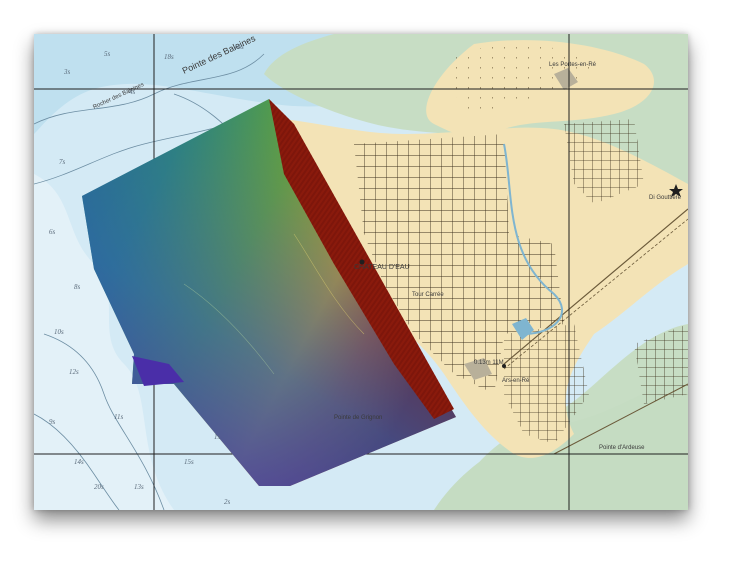 The height and width of the screenshot is (575, 753). What do you see at coordinates (428, 295) in the screenshot?
I see `label-tower: Tour Carrée` at bounding box center [428, 295].